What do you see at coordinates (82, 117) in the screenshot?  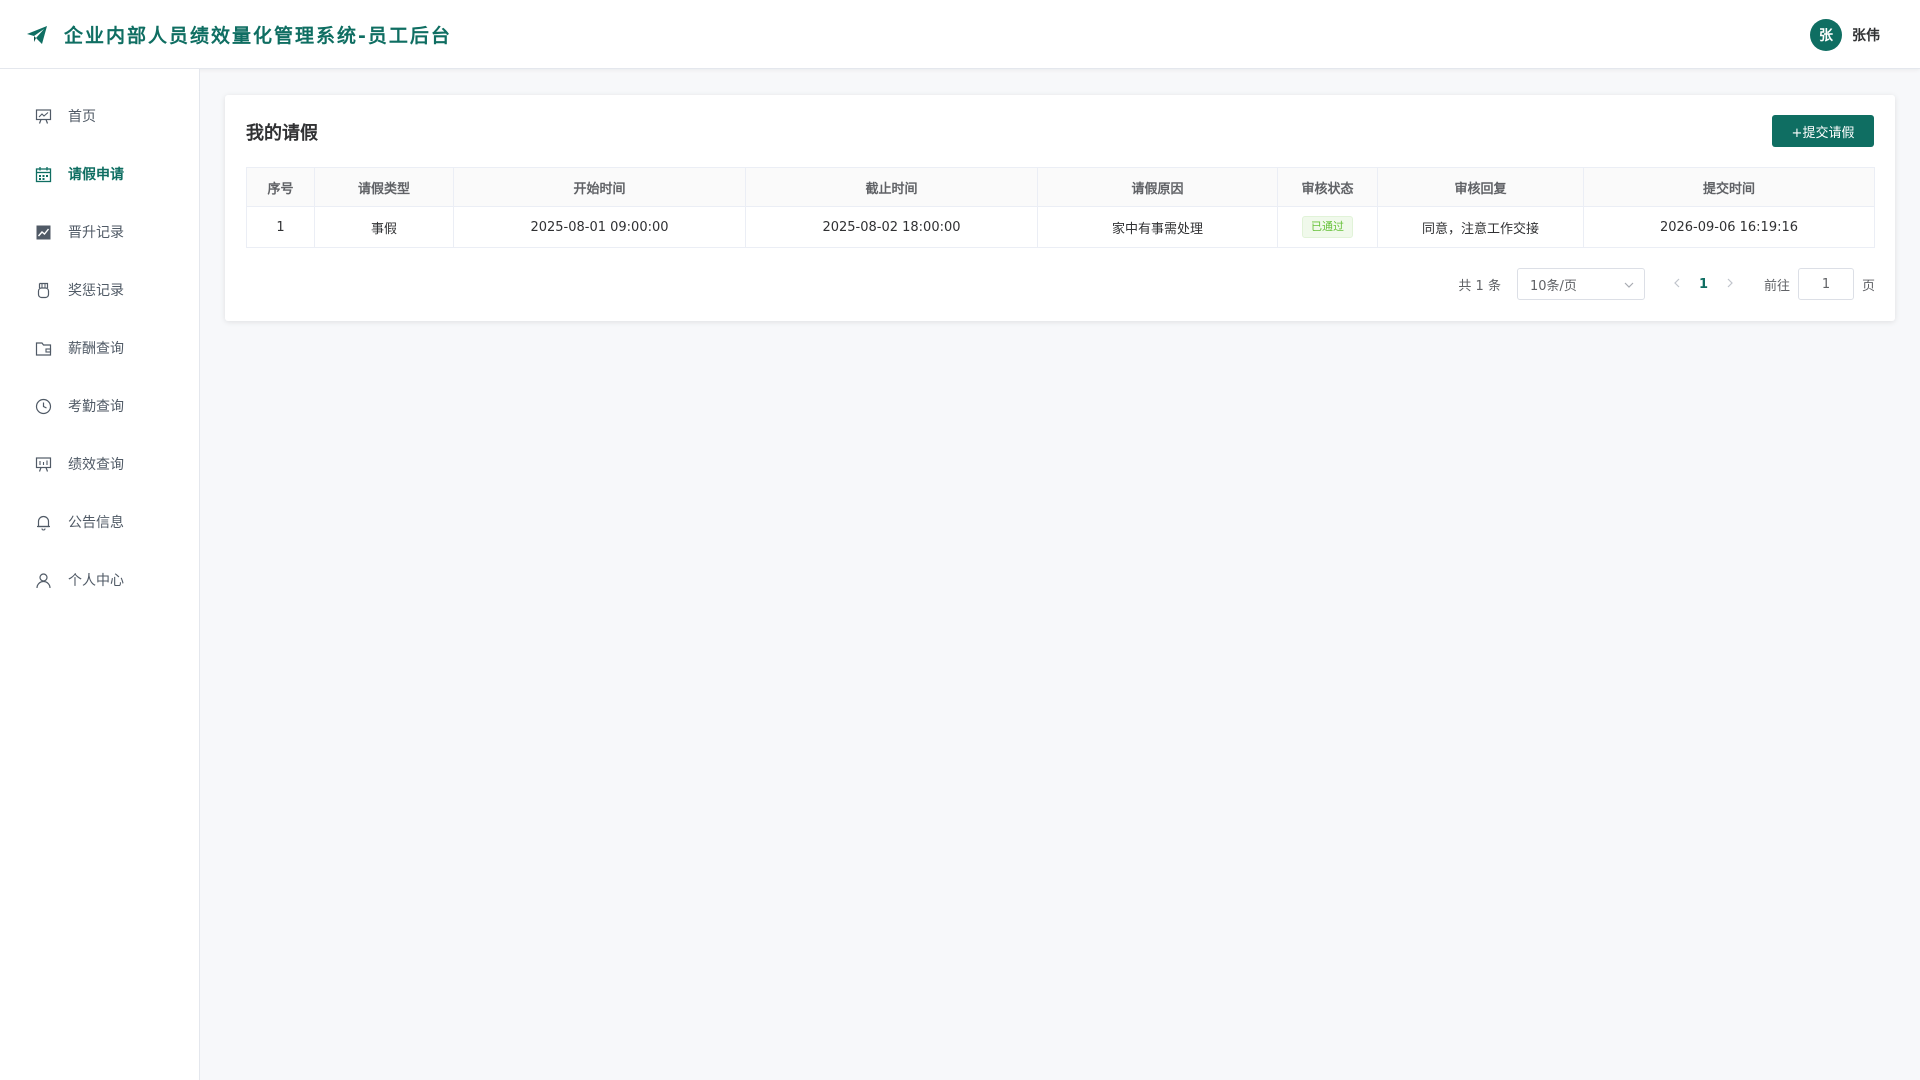 I see `sidebar-item-label: 首页` at bounding box center [82, 117].